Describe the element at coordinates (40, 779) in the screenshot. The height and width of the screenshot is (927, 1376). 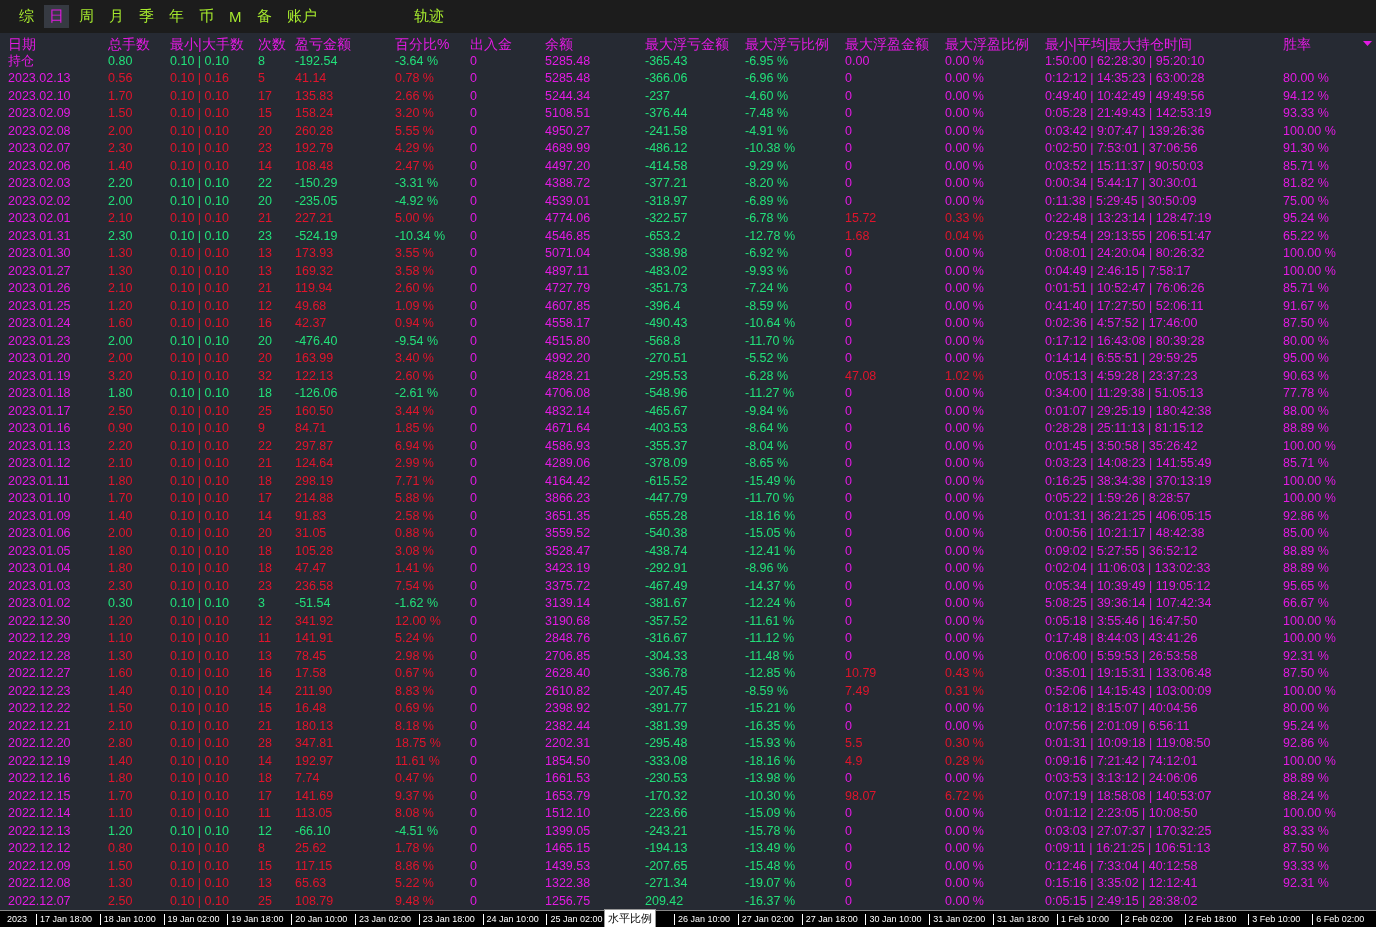
I see `table-cell-text: 2022.12.16` at that location.